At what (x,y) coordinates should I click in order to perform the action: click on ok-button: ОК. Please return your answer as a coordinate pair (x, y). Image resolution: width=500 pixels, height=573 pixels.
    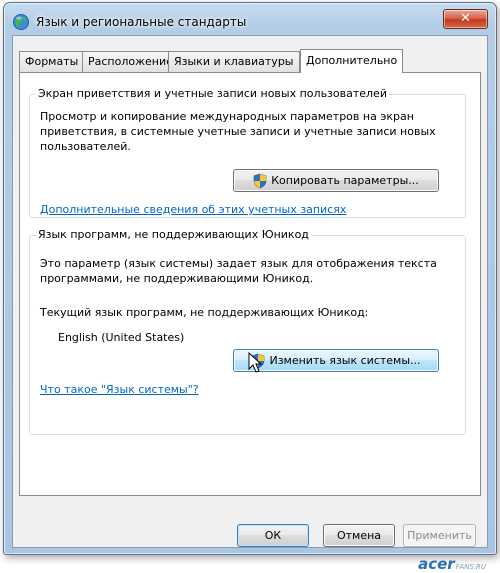
    Looking at the image, I should click on (273, 535).